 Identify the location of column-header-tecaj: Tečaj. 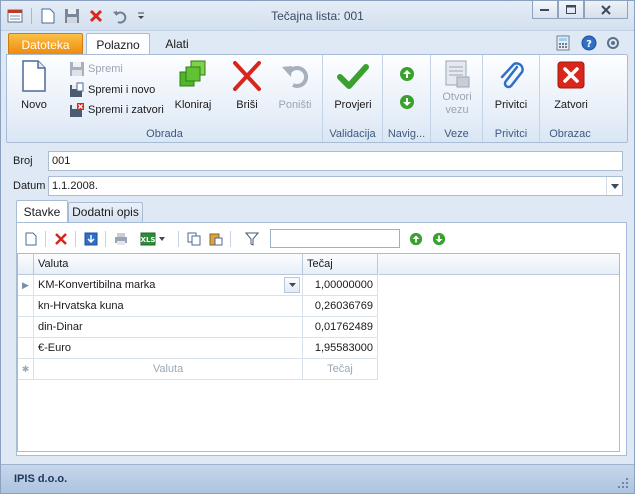
(340, 264).